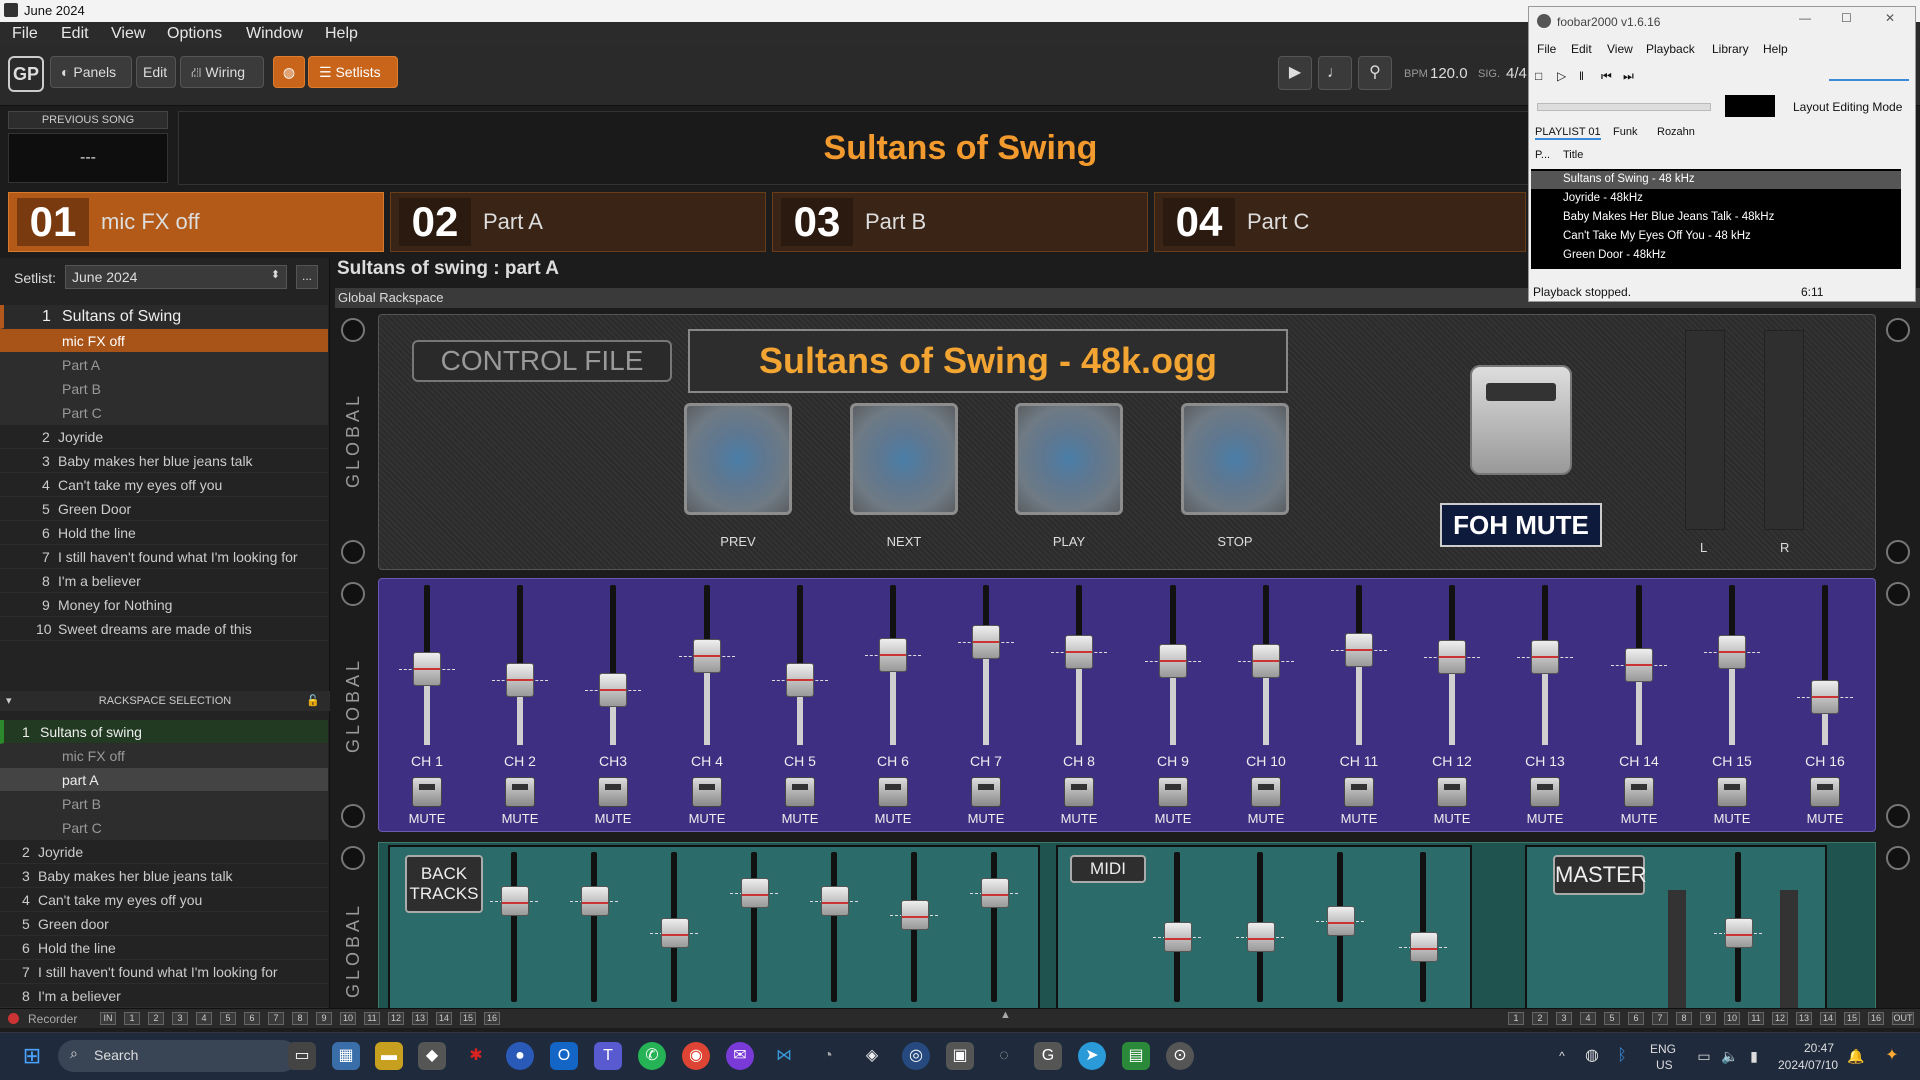 Image resolution: width=1920 pixels, height=1080 pixels. I want to click on chevron-up-icon: ^, so click(1562, 1056).